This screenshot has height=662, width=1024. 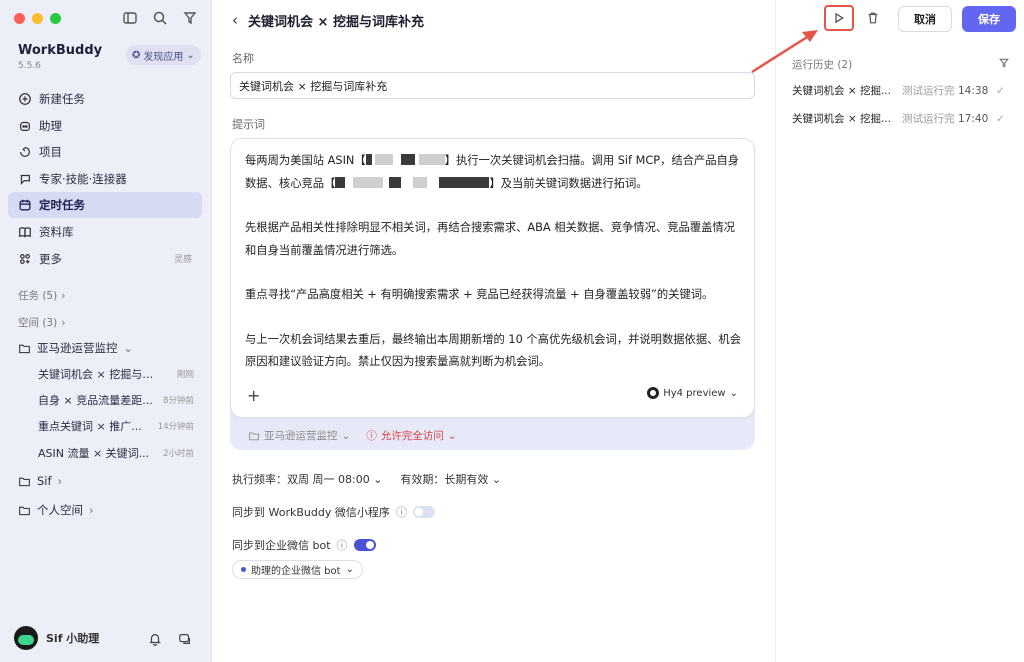 What do you see at coordinates (297, 569) in the screenshot?
I see `bot-selector: 助理的企业微信 bot ⌄` at bounding box center [297, 569].